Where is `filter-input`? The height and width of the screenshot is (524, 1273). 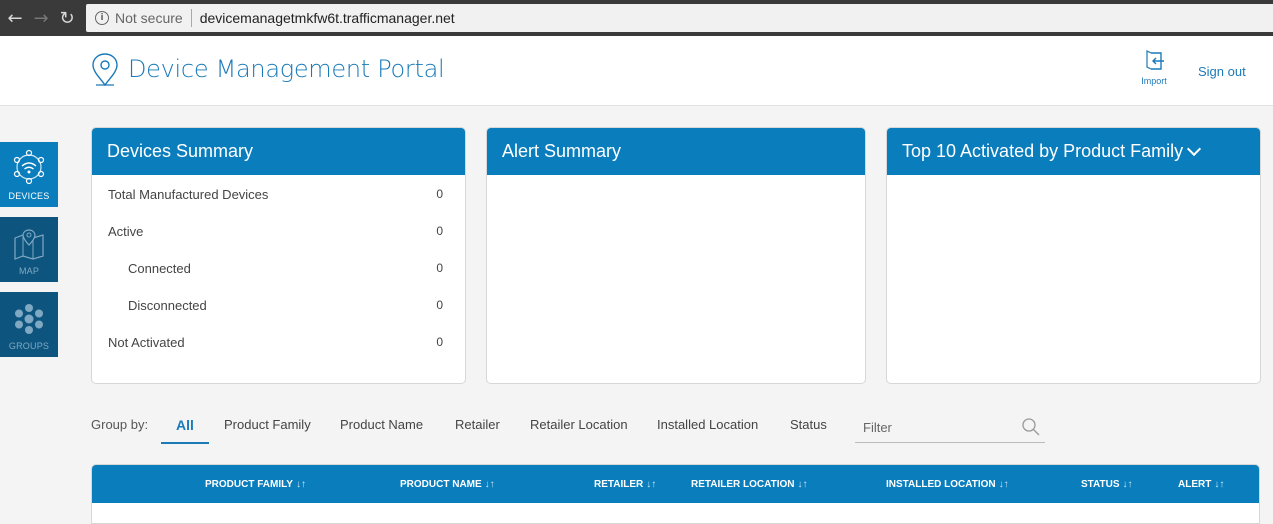 filter-input is located at coordinates (935, 427).